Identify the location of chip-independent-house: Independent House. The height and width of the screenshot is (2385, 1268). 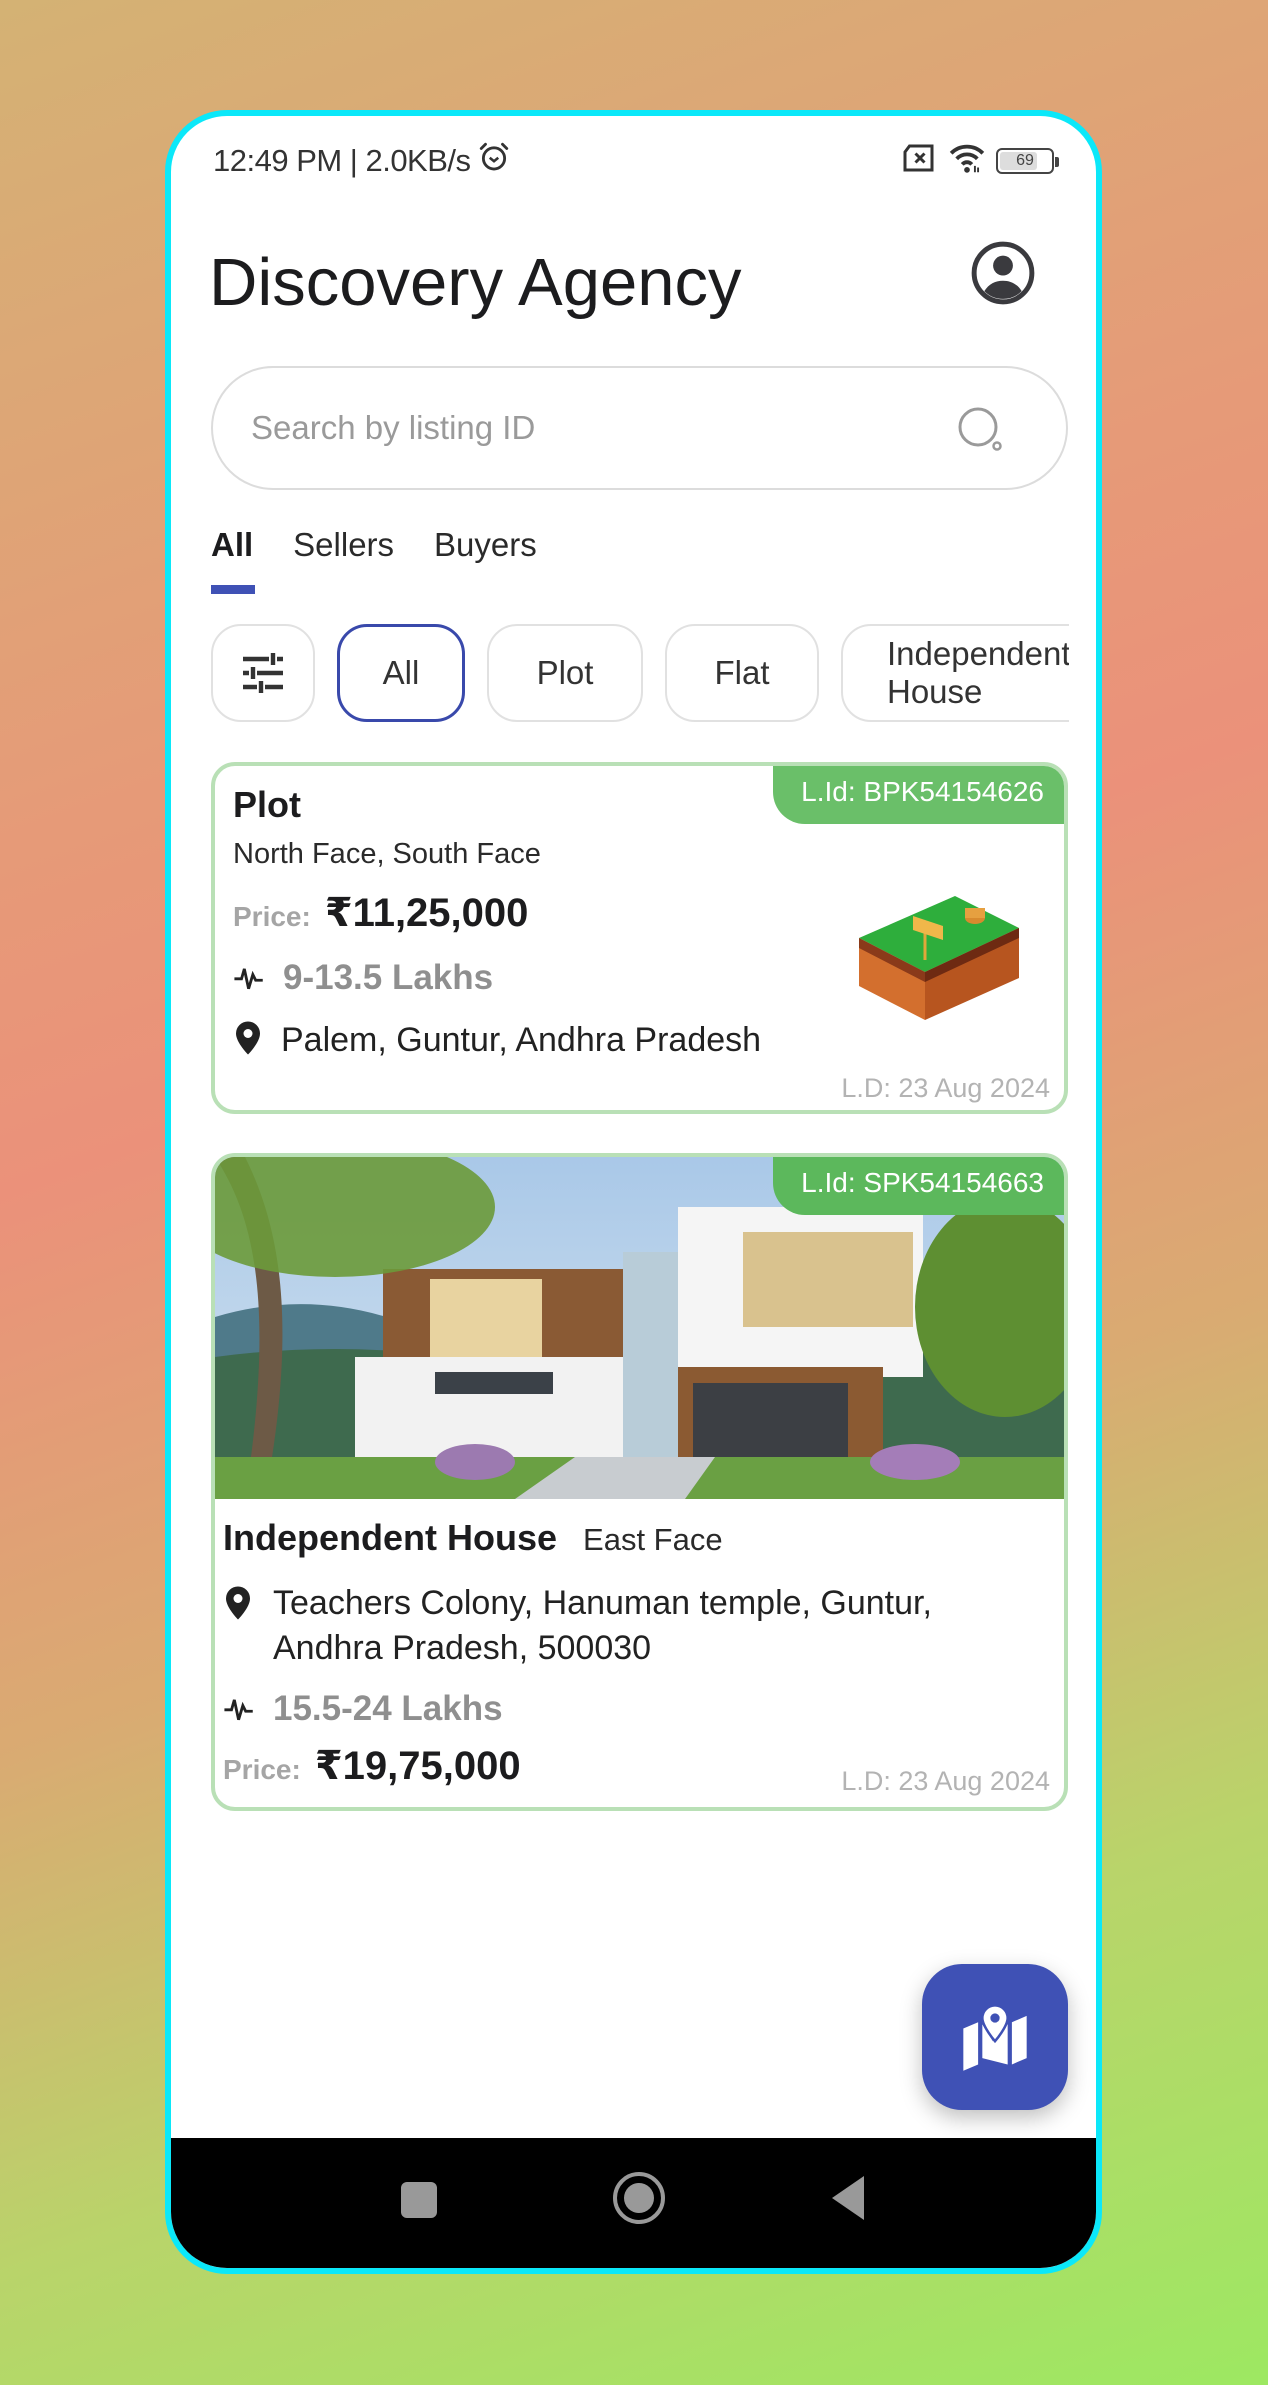
(955, 673).